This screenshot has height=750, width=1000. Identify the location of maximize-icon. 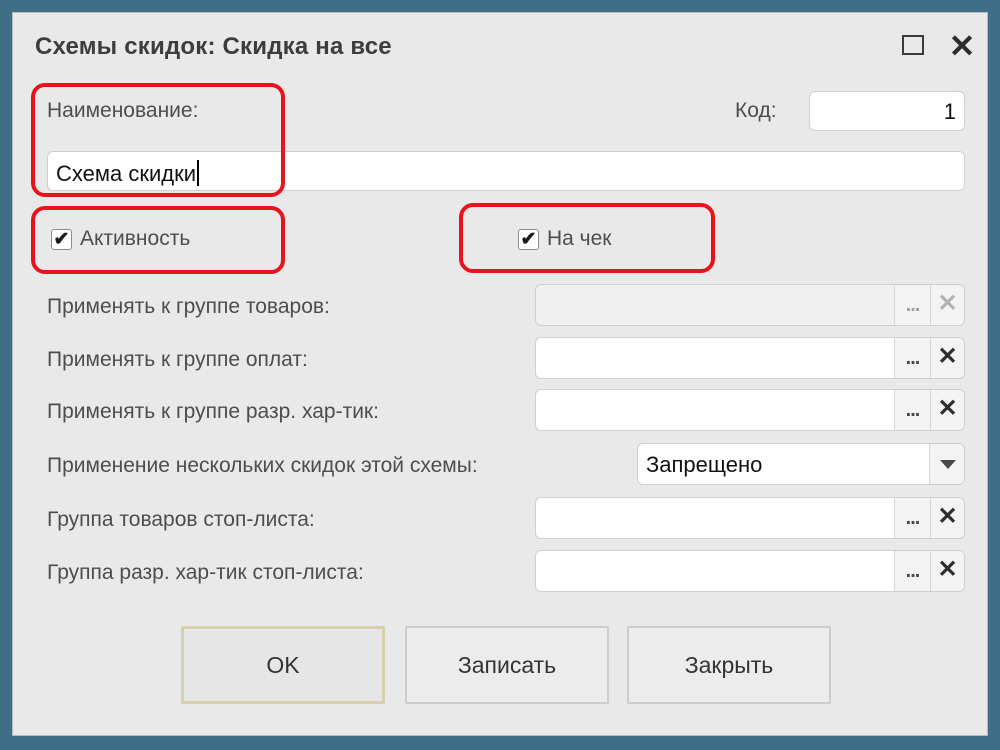
(914, 46).